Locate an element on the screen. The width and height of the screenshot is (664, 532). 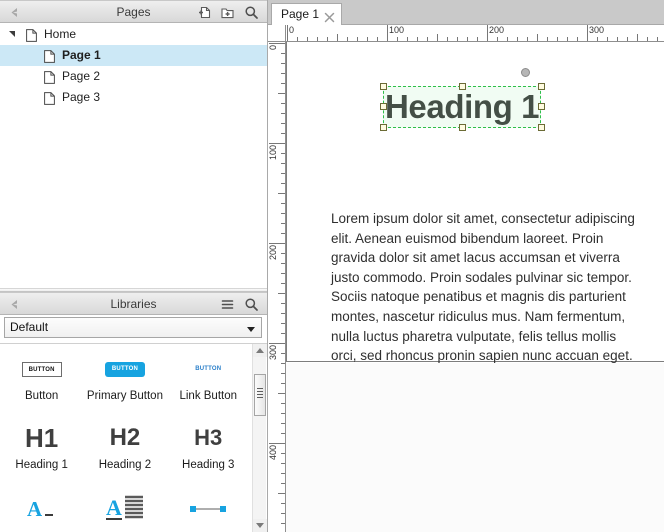
add-folder-icon is located at coordinates (227, 12).